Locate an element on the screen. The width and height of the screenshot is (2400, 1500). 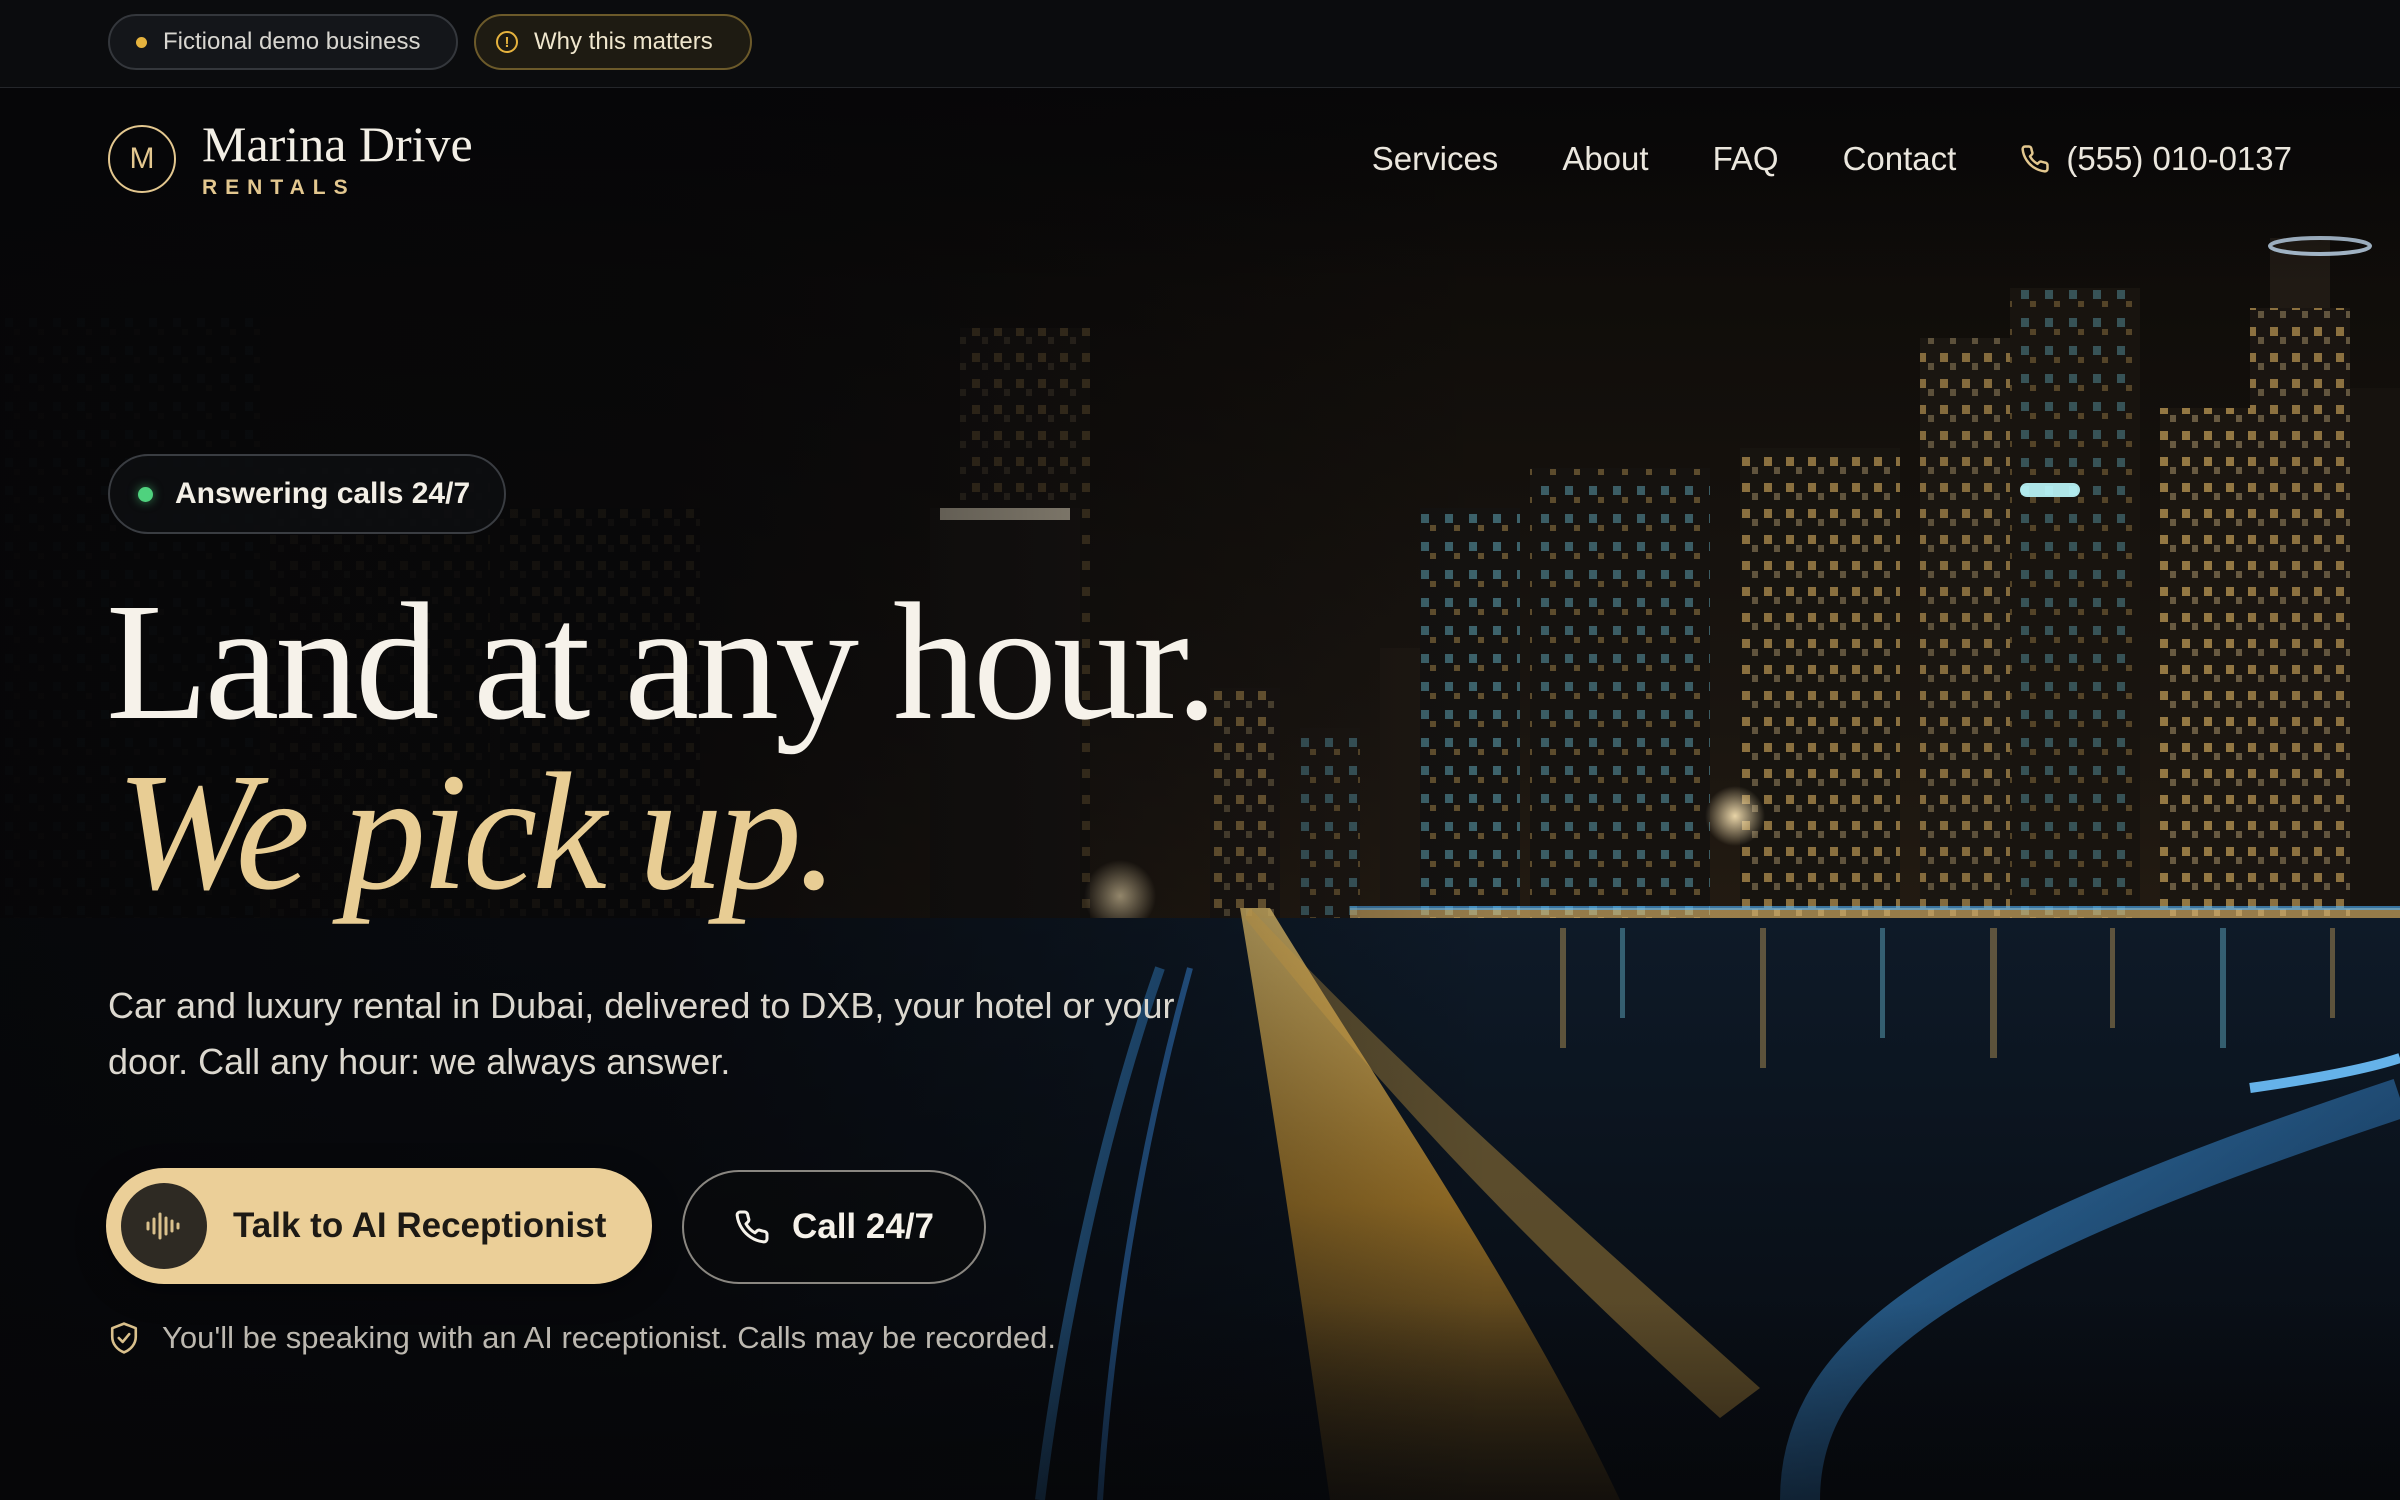
fictional-demo-label: Fictional demo business is located at coordinates (292, 41).